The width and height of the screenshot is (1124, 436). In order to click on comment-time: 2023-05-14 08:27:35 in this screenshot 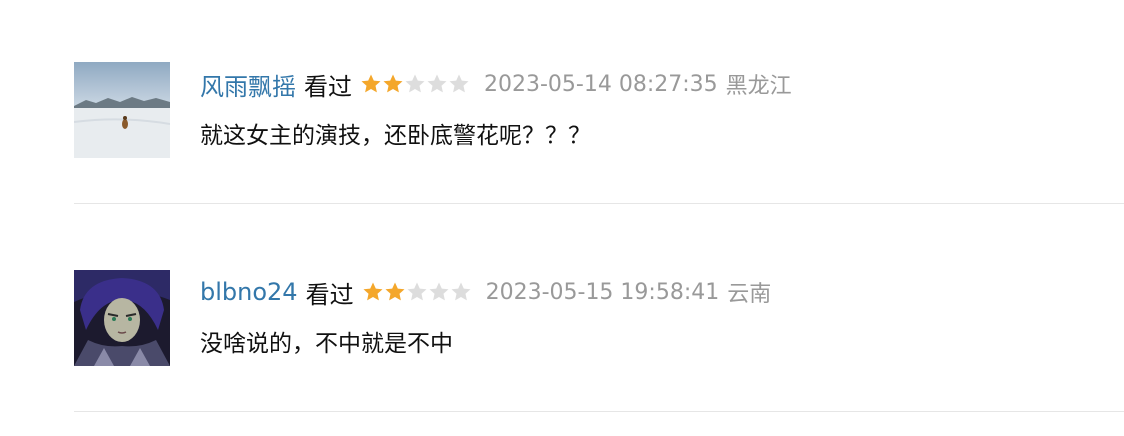, I will do `click(601, 84)`.